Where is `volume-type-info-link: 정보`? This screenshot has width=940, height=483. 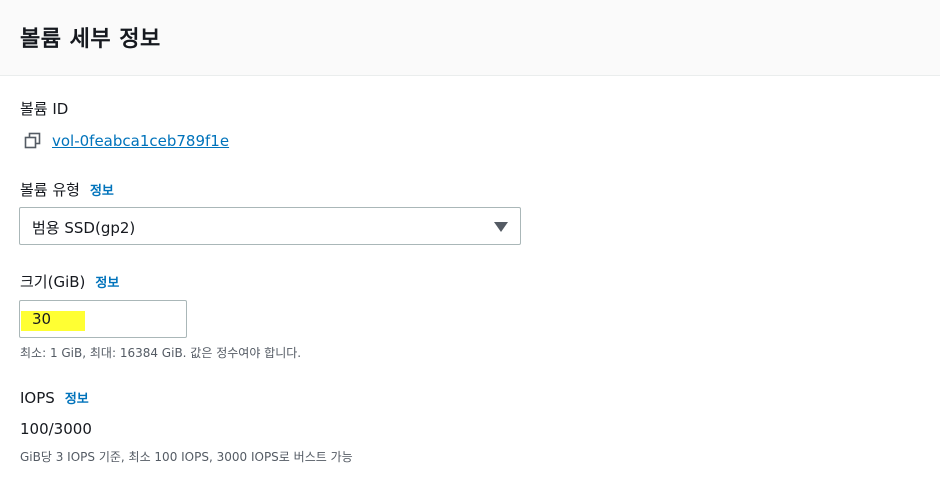 volume-type-info-link: 정보 is located at coordinates (102, 191).